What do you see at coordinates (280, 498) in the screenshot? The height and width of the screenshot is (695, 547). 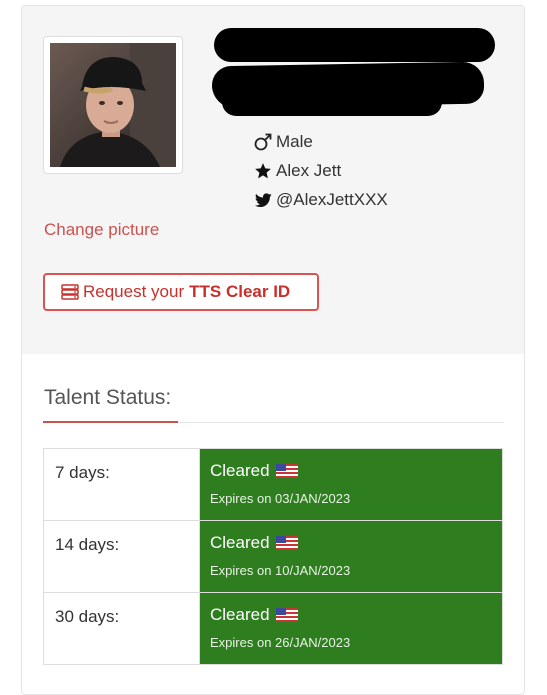 I see `expiry-text: Expires on 03/JAN/2023` at bounding box center [280, 498].